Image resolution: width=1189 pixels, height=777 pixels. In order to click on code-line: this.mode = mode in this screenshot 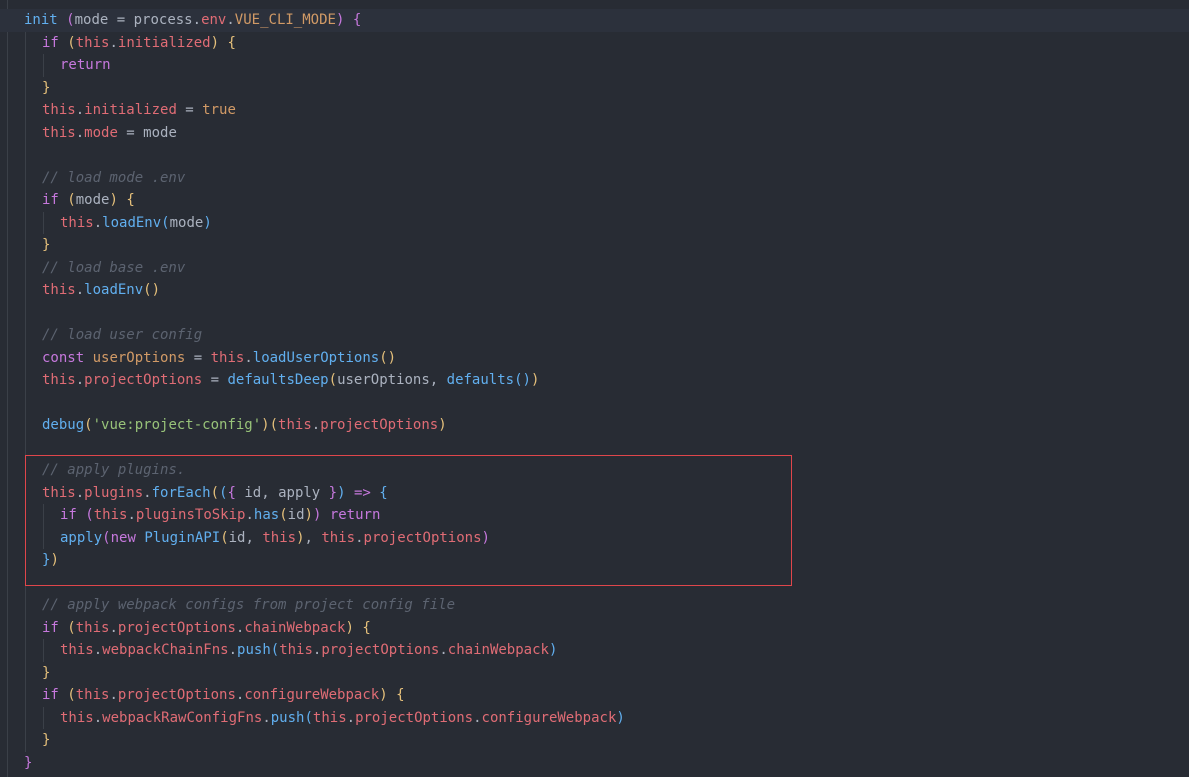, I will do `click(606, 132)`.